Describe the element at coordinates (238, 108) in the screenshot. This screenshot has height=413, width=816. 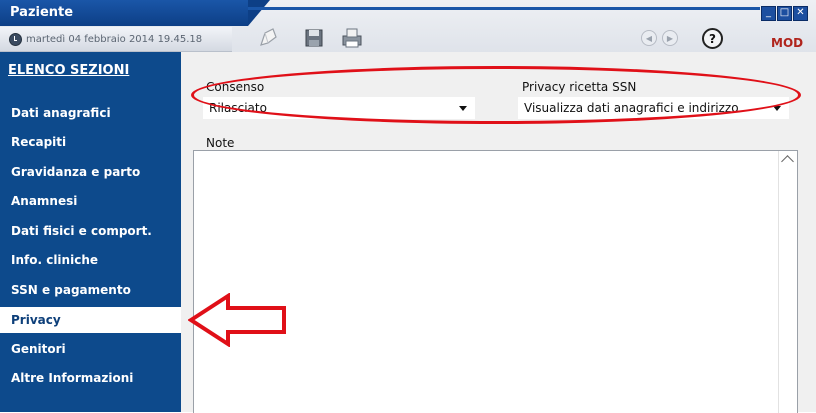
I see `consenso-value: Rilasciato` at that location.